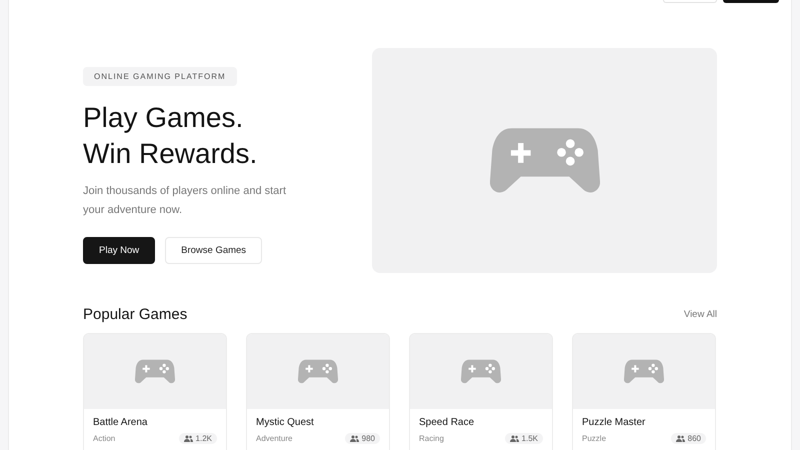  I want to click on category-badge: ONLINE GAMING PLATFORM, so click(160, 76).